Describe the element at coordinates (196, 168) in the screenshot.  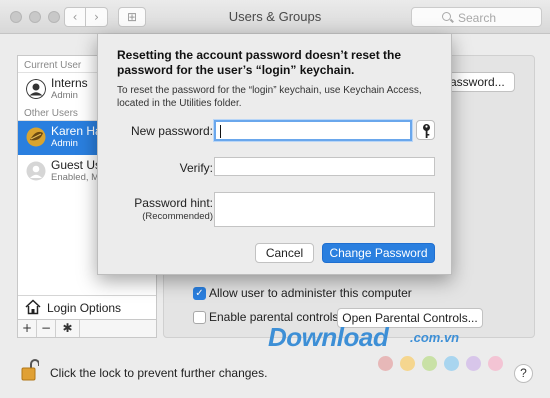
I see `verify-label: Verify:` at that location.